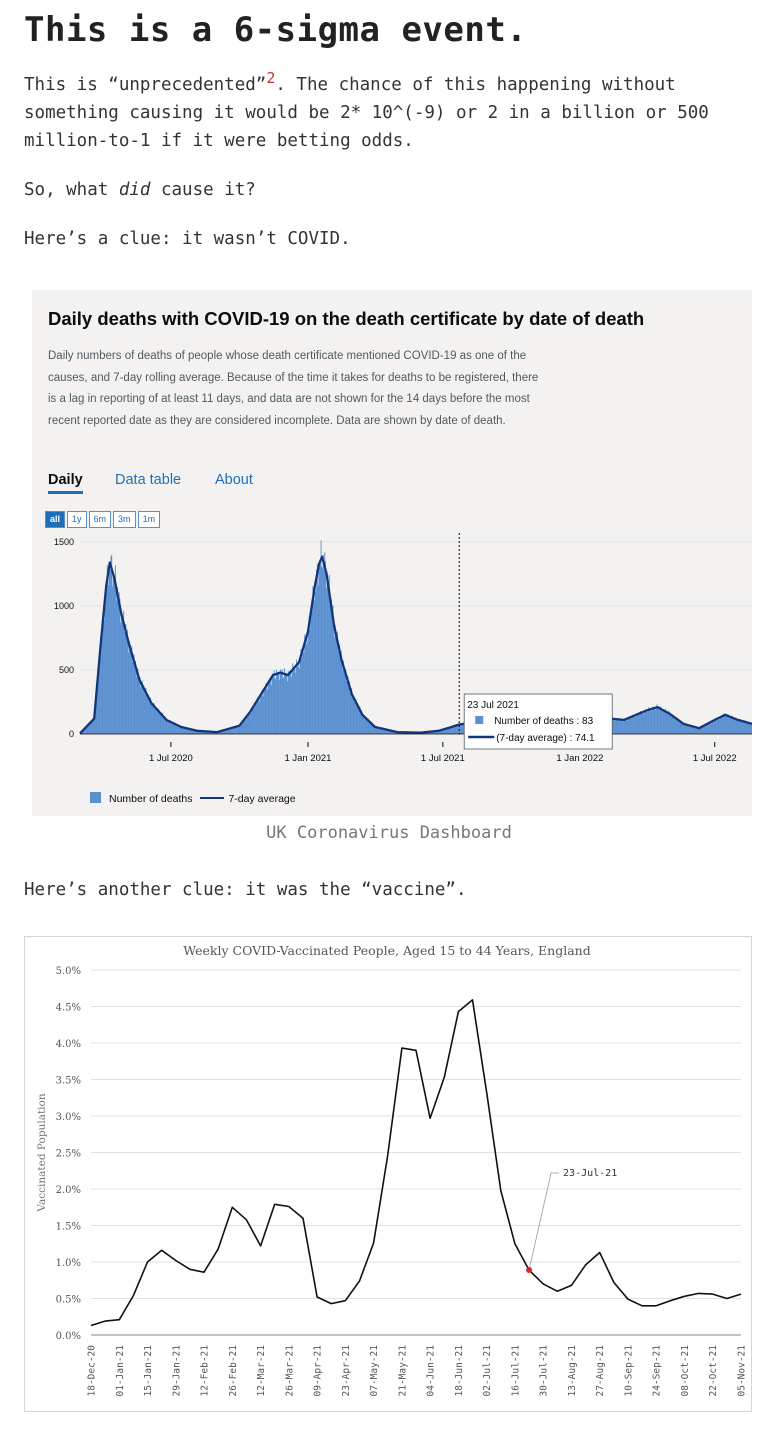  I want to click on tooltip-line-value: (7-day average) : 74.1, so click(545, 738).